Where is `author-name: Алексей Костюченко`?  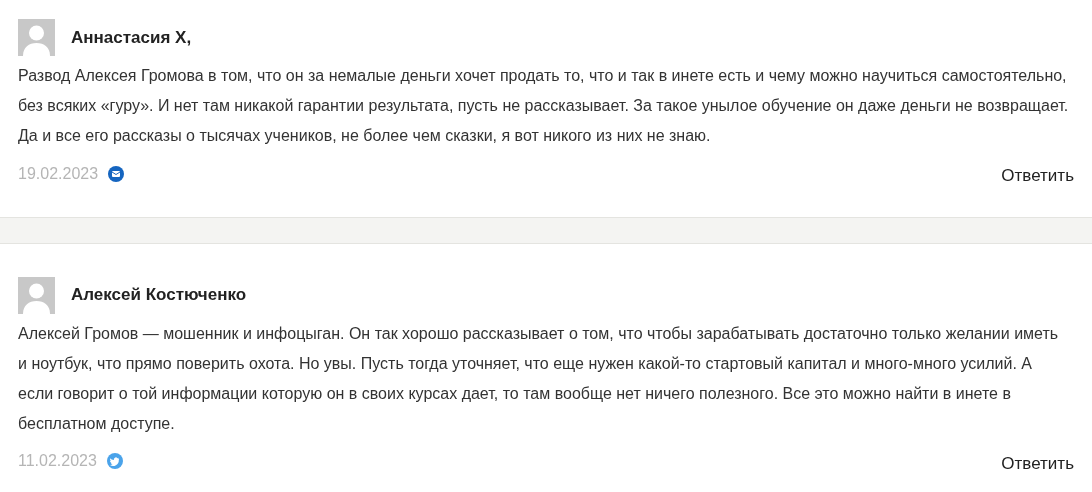 author-name: Алексей Костюченко is located at coordinates (159, 295).